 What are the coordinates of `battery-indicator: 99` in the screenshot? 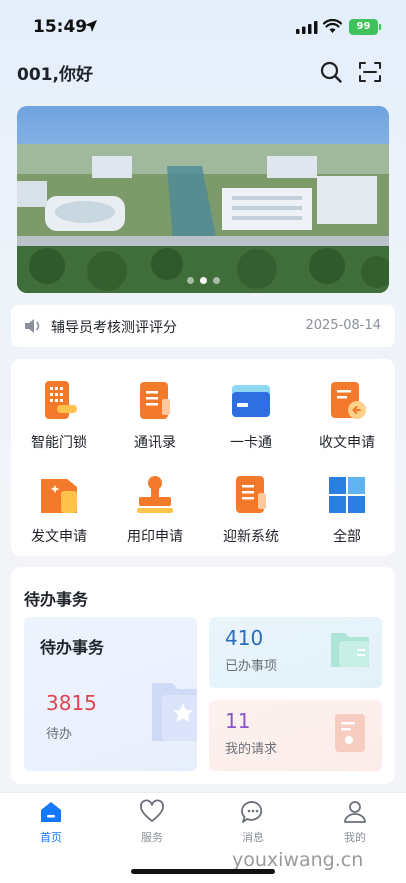 It's located at (363, 27).